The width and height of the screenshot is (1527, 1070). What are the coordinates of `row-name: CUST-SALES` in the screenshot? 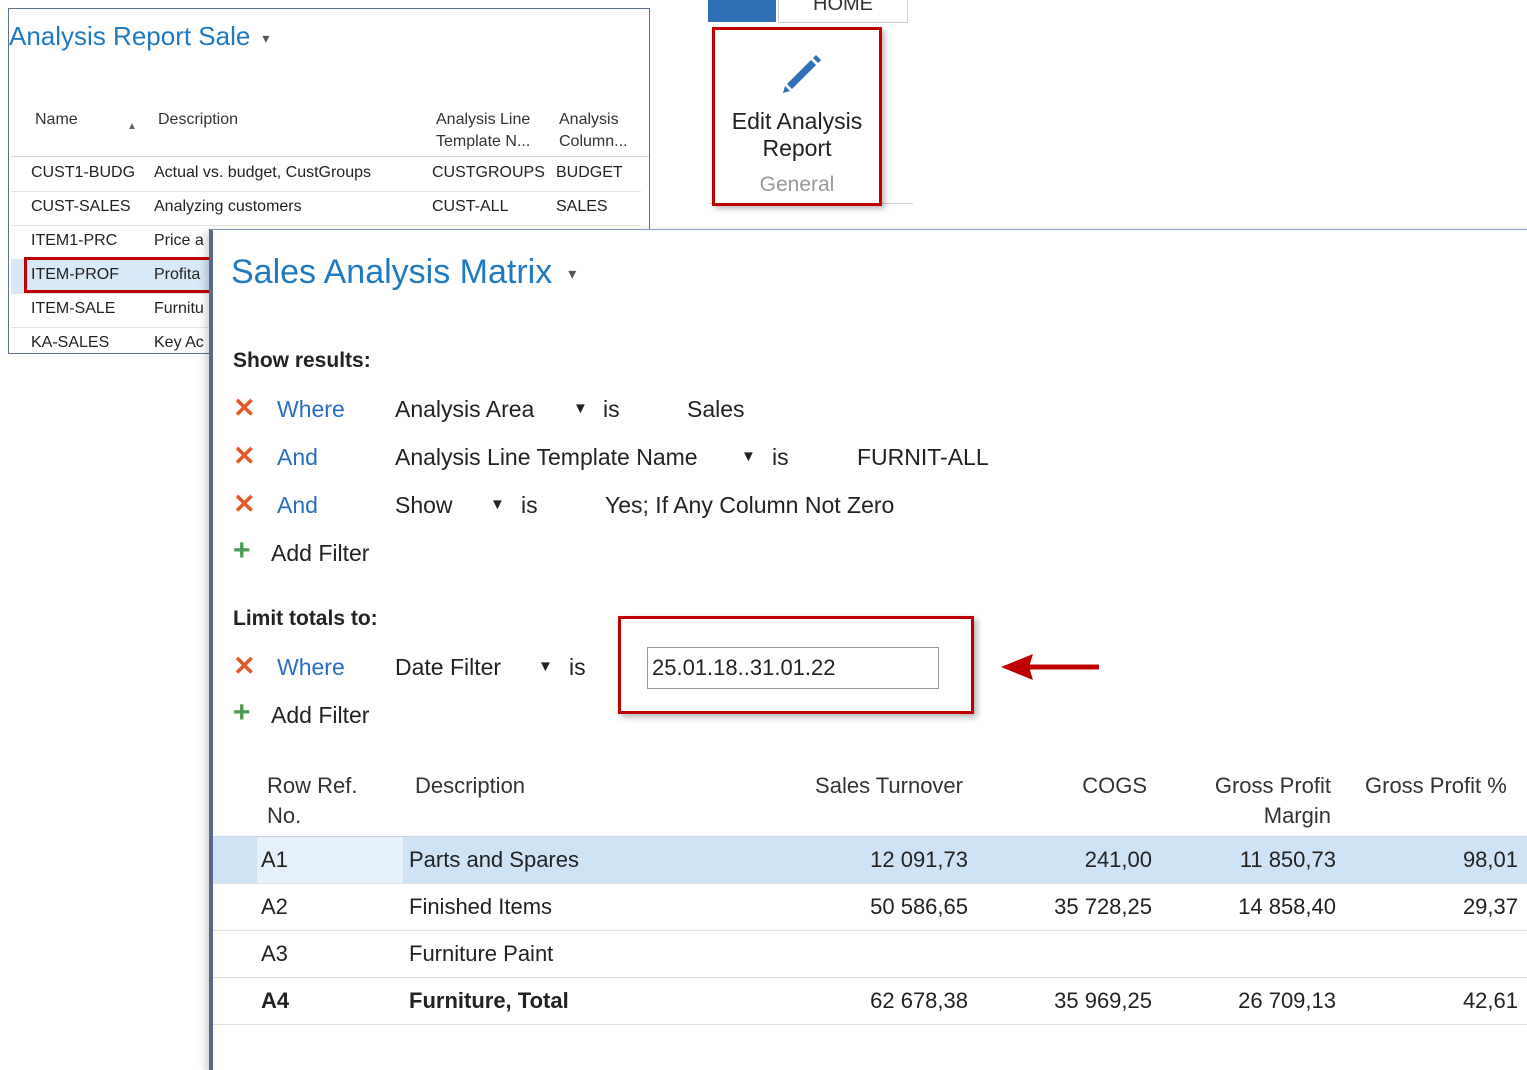 It's located at (81, 206).